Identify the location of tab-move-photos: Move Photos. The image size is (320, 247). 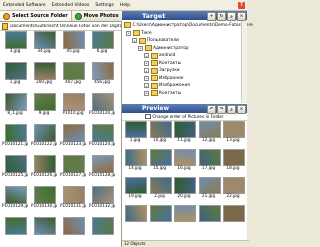
(97, 16).